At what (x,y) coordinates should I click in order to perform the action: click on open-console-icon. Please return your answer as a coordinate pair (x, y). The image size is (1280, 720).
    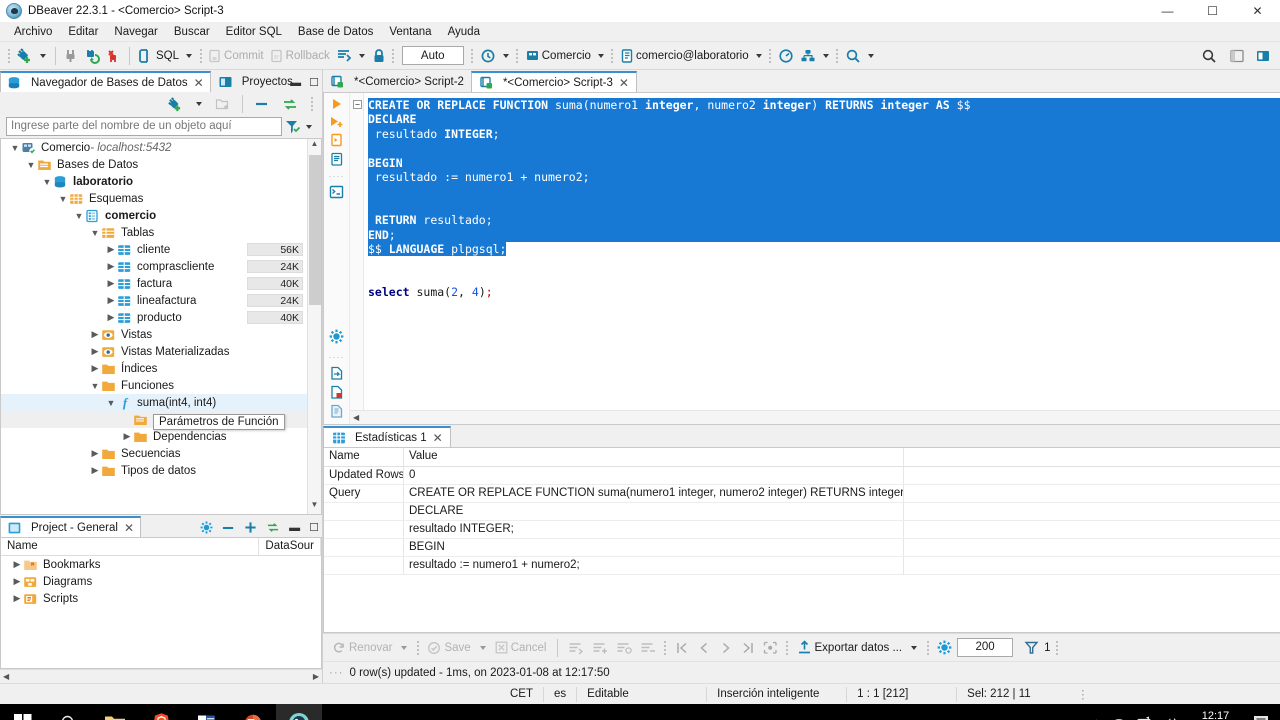
    Looking at the image, I should click on (336, 192).